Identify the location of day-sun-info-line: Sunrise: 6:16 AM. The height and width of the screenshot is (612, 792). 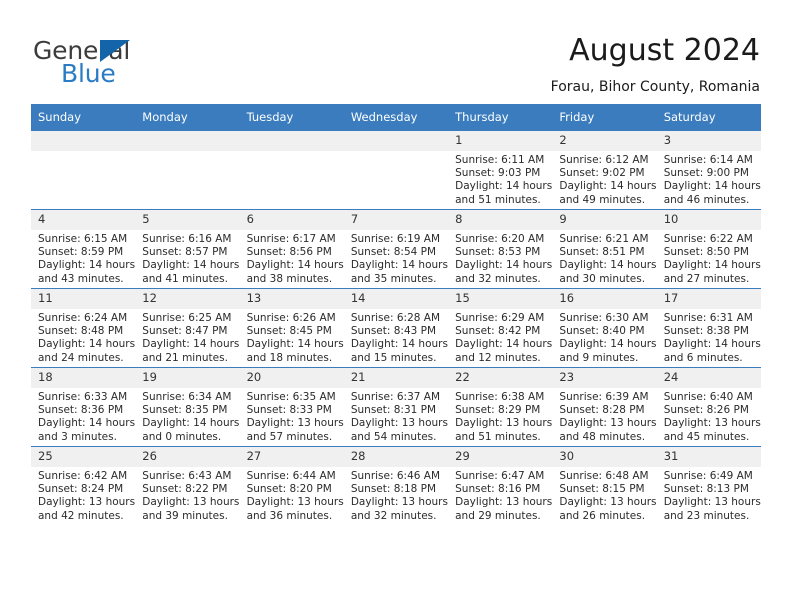
(187, 239).